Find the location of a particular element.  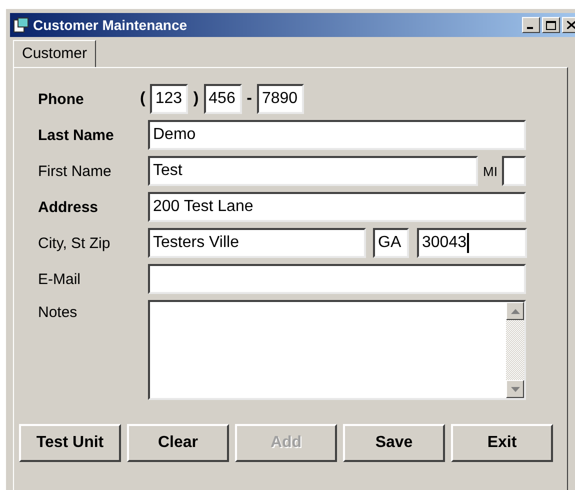

action-button: Test Unit is located at coordinates (70, 443).